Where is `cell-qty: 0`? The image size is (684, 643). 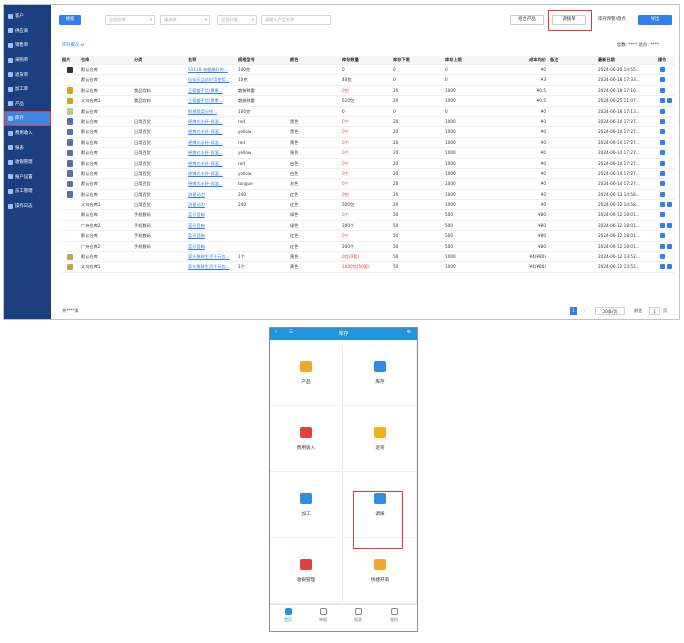
cell-qty: 0 is located at coordinates (343, 69).